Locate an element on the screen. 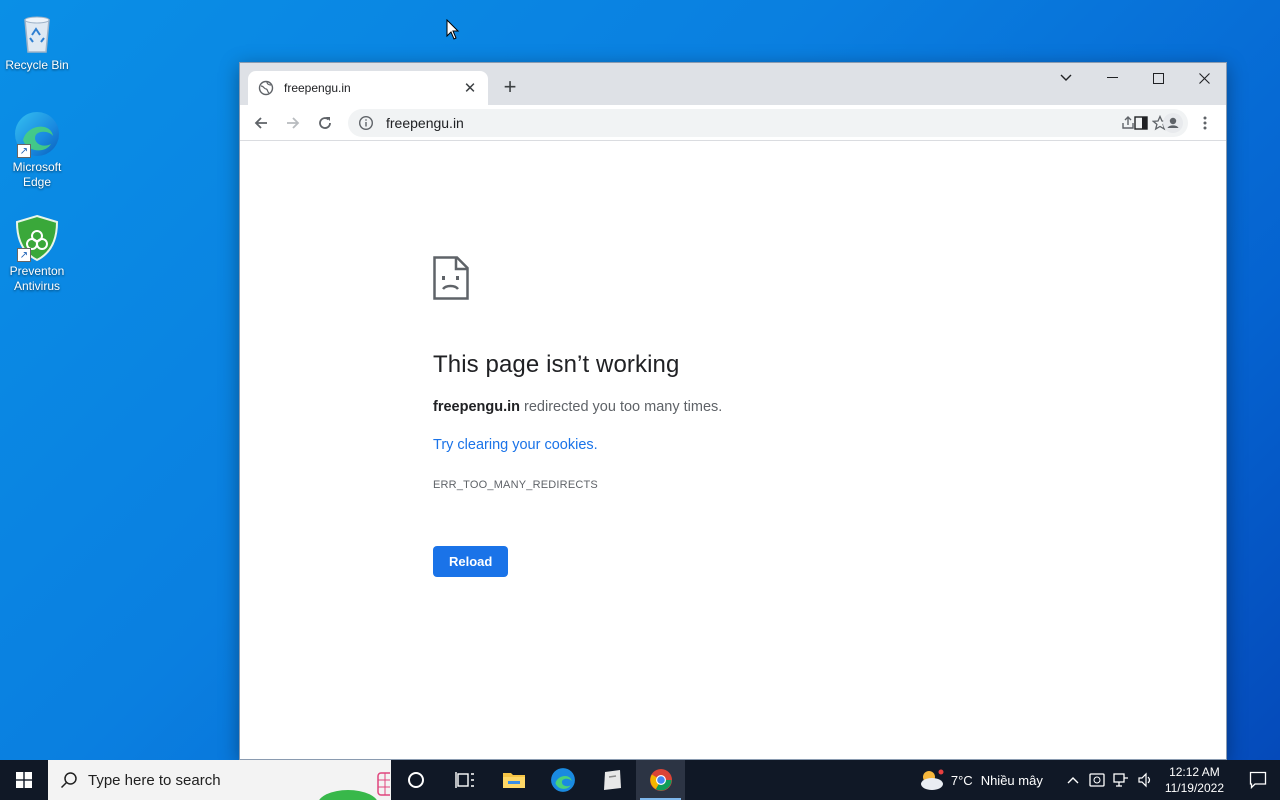 The height and width of the screenshot is (800, 1280). arrow-right-icon is located at coordinates (293, 123).